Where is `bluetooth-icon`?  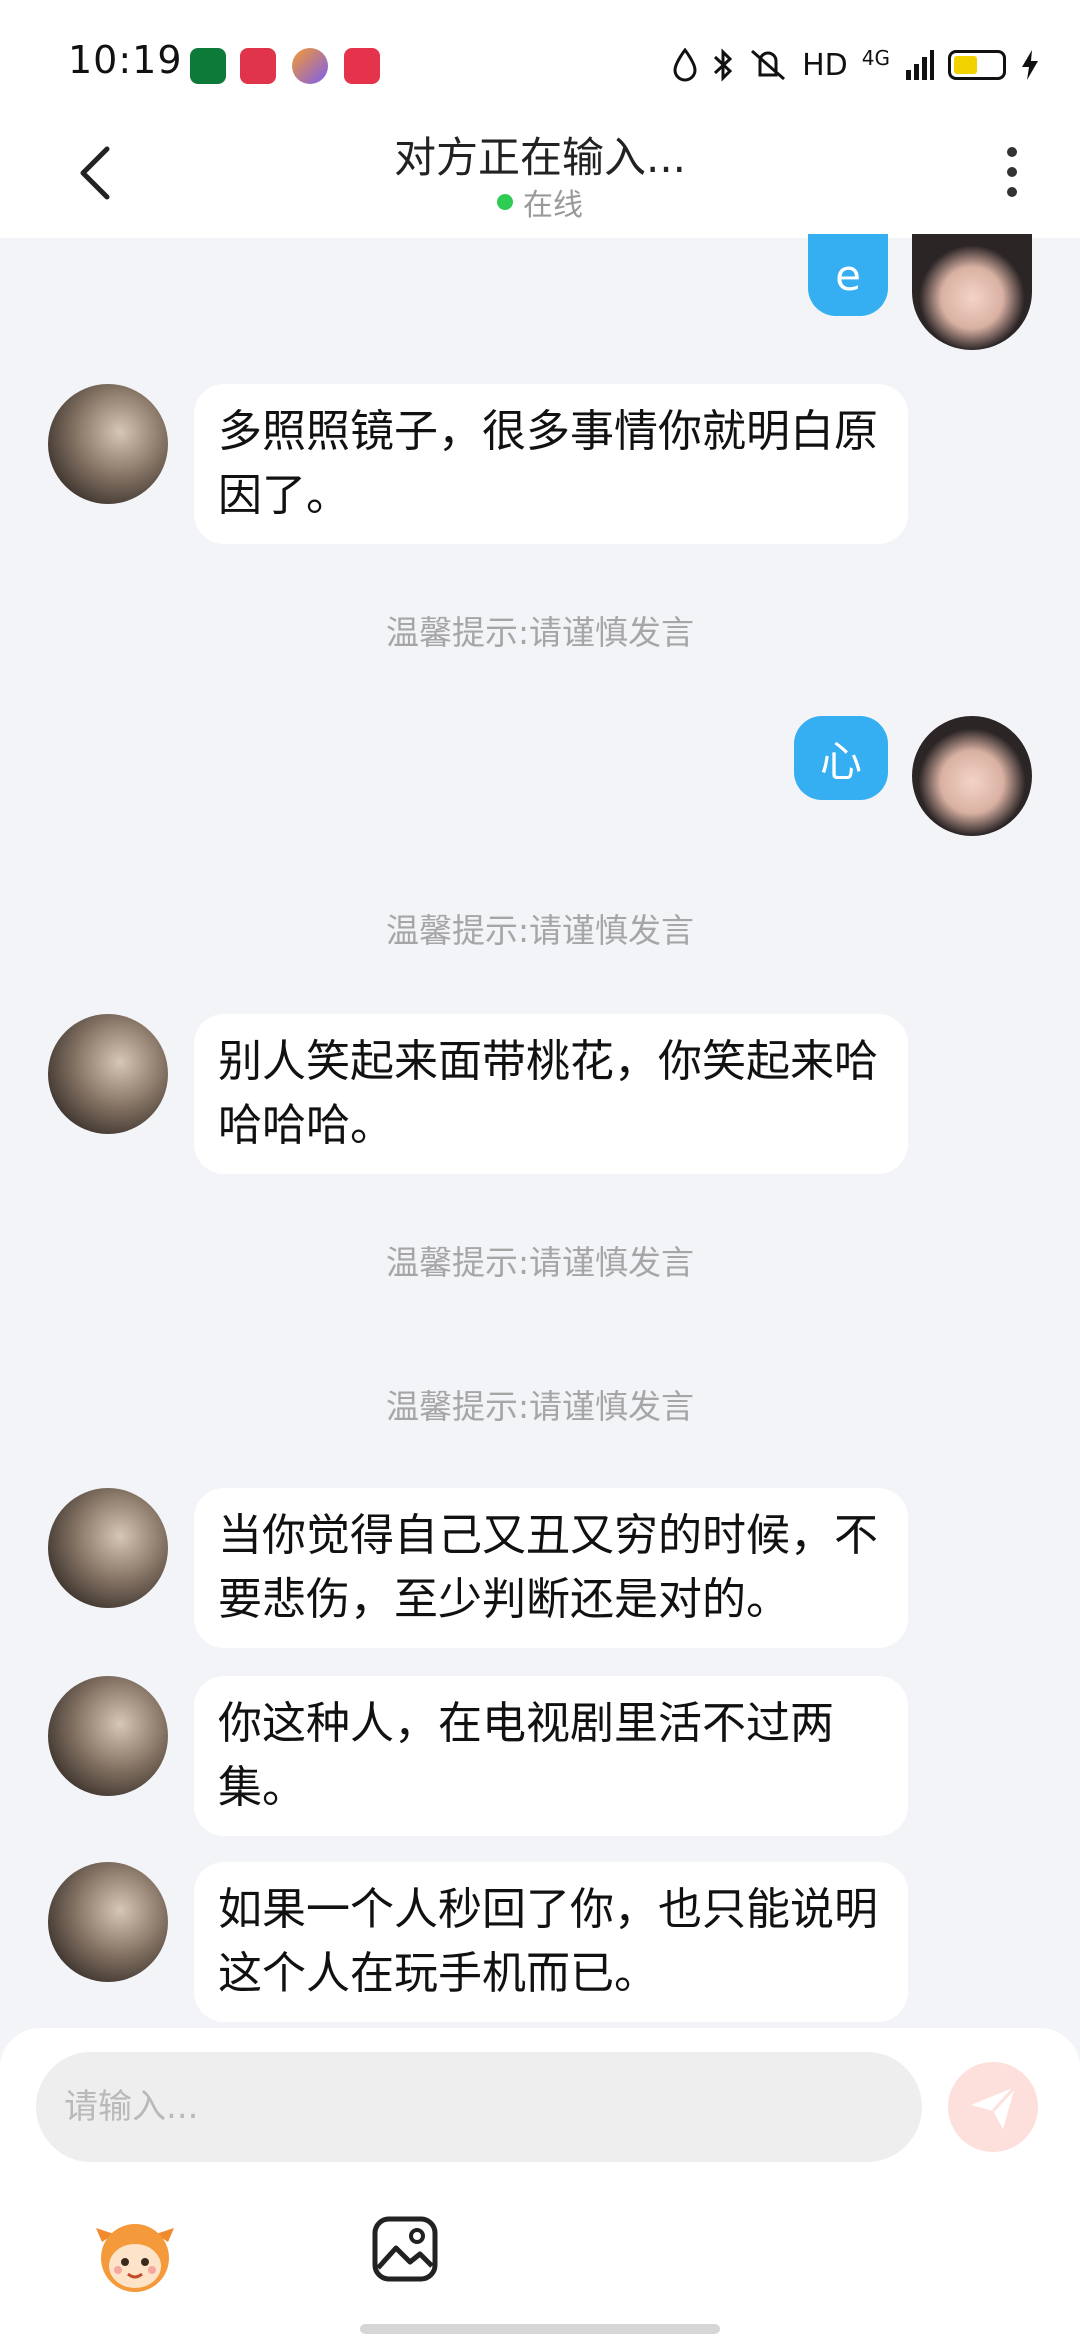 bluetooth-icon is located at coordinates (723, 65).